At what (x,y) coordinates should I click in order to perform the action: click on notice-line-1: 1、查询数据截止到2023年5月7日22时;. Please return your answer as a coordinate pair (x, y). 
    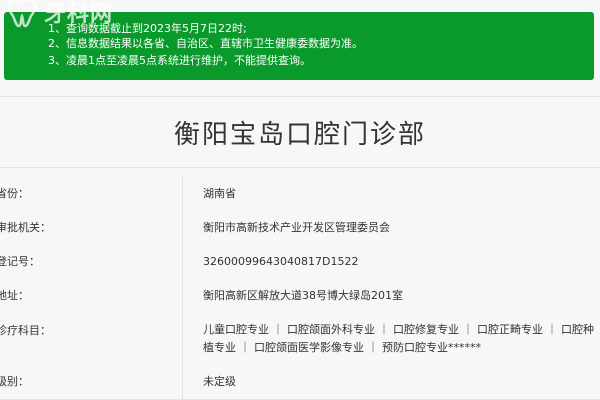
    Looking at the image, I should click on (147, 28).